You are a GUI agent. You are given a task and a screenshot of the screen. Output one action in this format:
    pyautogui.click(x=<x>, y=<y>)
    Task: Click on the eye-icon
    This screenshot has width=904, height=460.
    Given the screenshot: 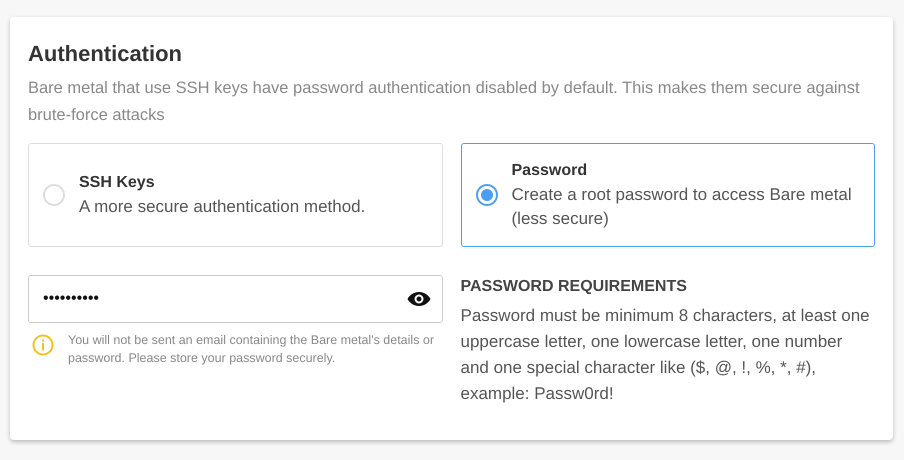 What is the action you would take?
    pyautogui.click(x=418, y=299)
    